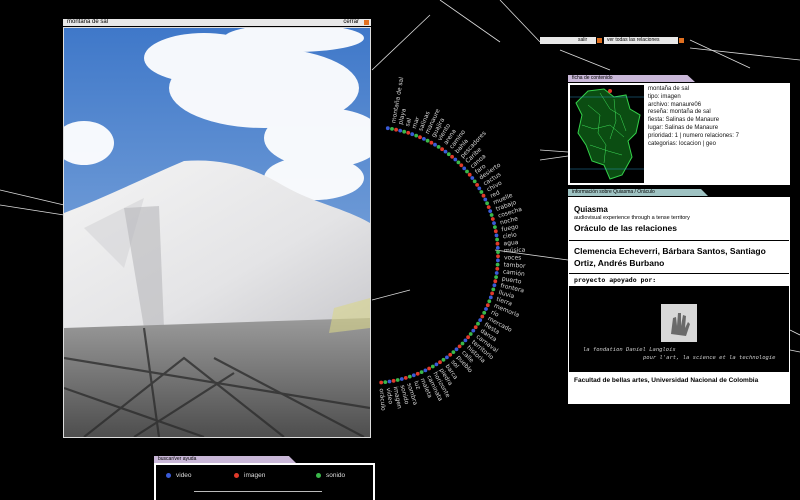 This screenshot has height=500, width=800. What do you see at coordinates (641, 40) in the screenshot?
I see `all-relations-link: ver todas las relaciones` at bounding box center [641, 40].